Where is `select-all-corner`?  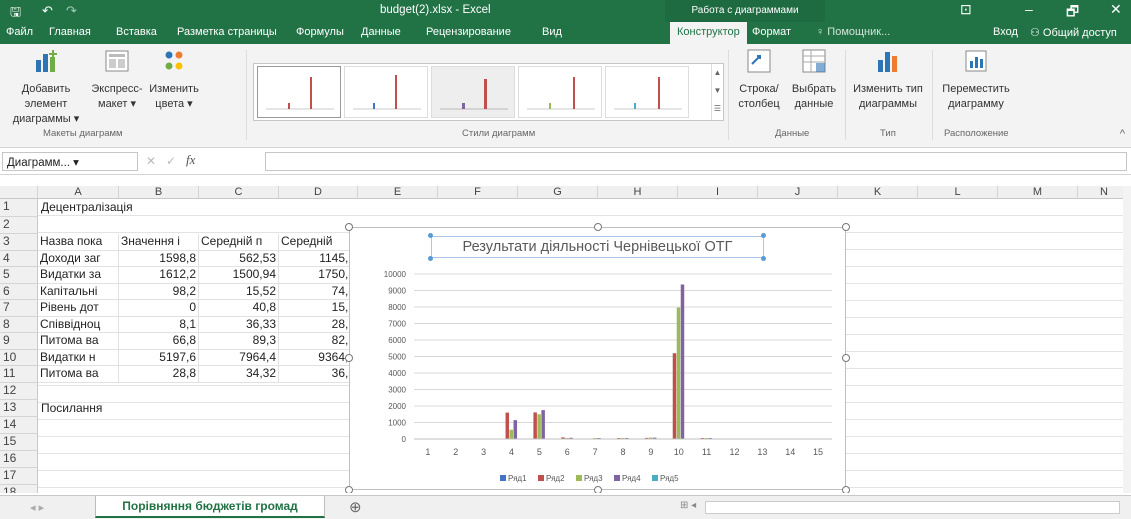
select-all-corner is located at coordinates (19, 192).